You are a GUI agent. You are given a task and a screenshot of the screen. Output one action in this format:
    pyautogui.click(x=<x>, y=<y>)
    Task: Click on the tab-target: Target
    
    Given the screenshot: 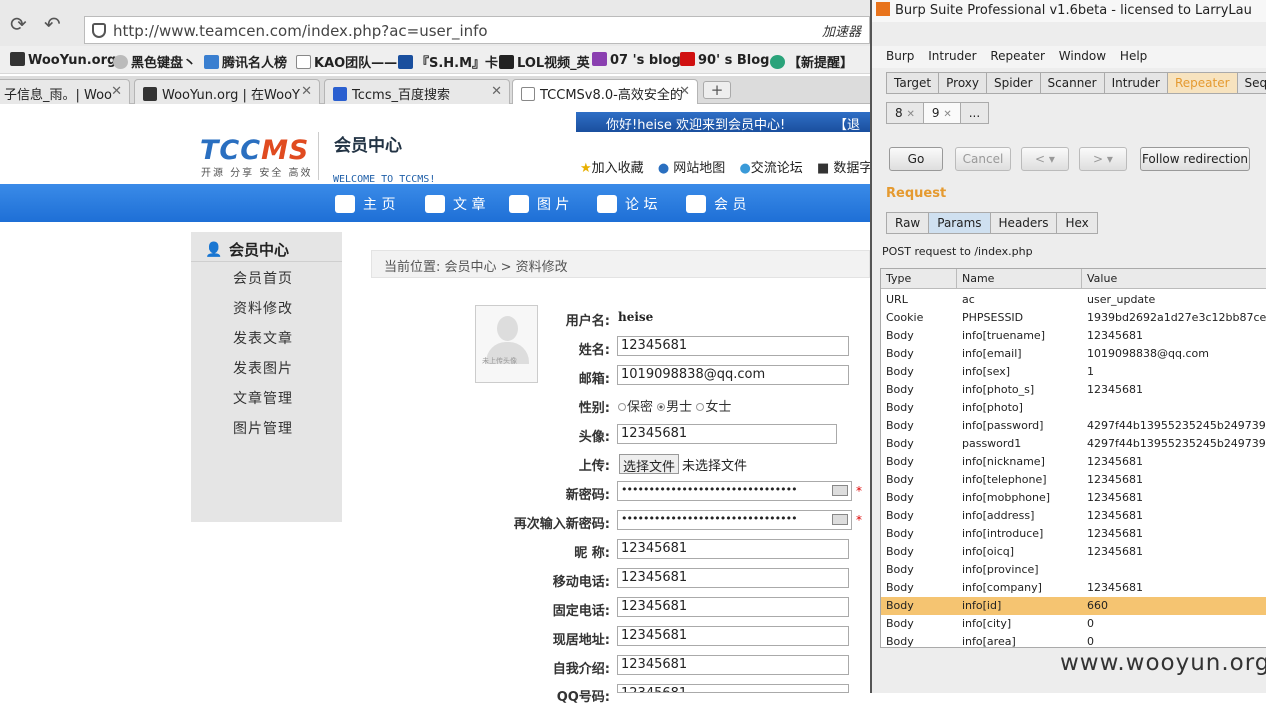 What is the action you would take?
    pyautogui.click(x=913, y=83)
    